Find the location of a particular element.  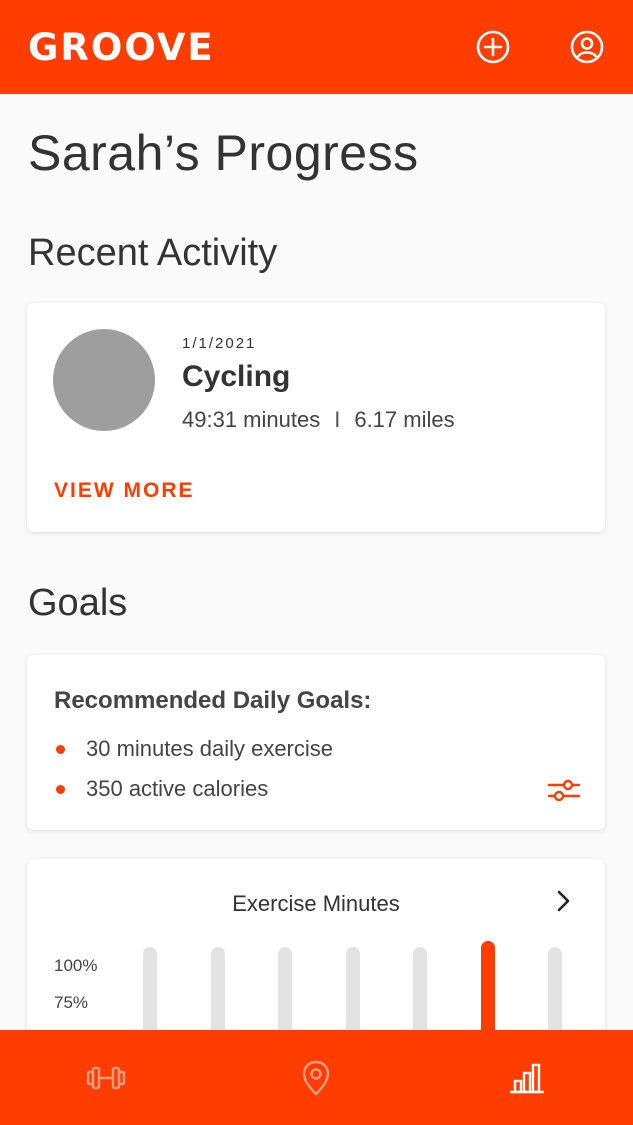

page-title: Sarah’s Progress is located at coordinates (223, 153).